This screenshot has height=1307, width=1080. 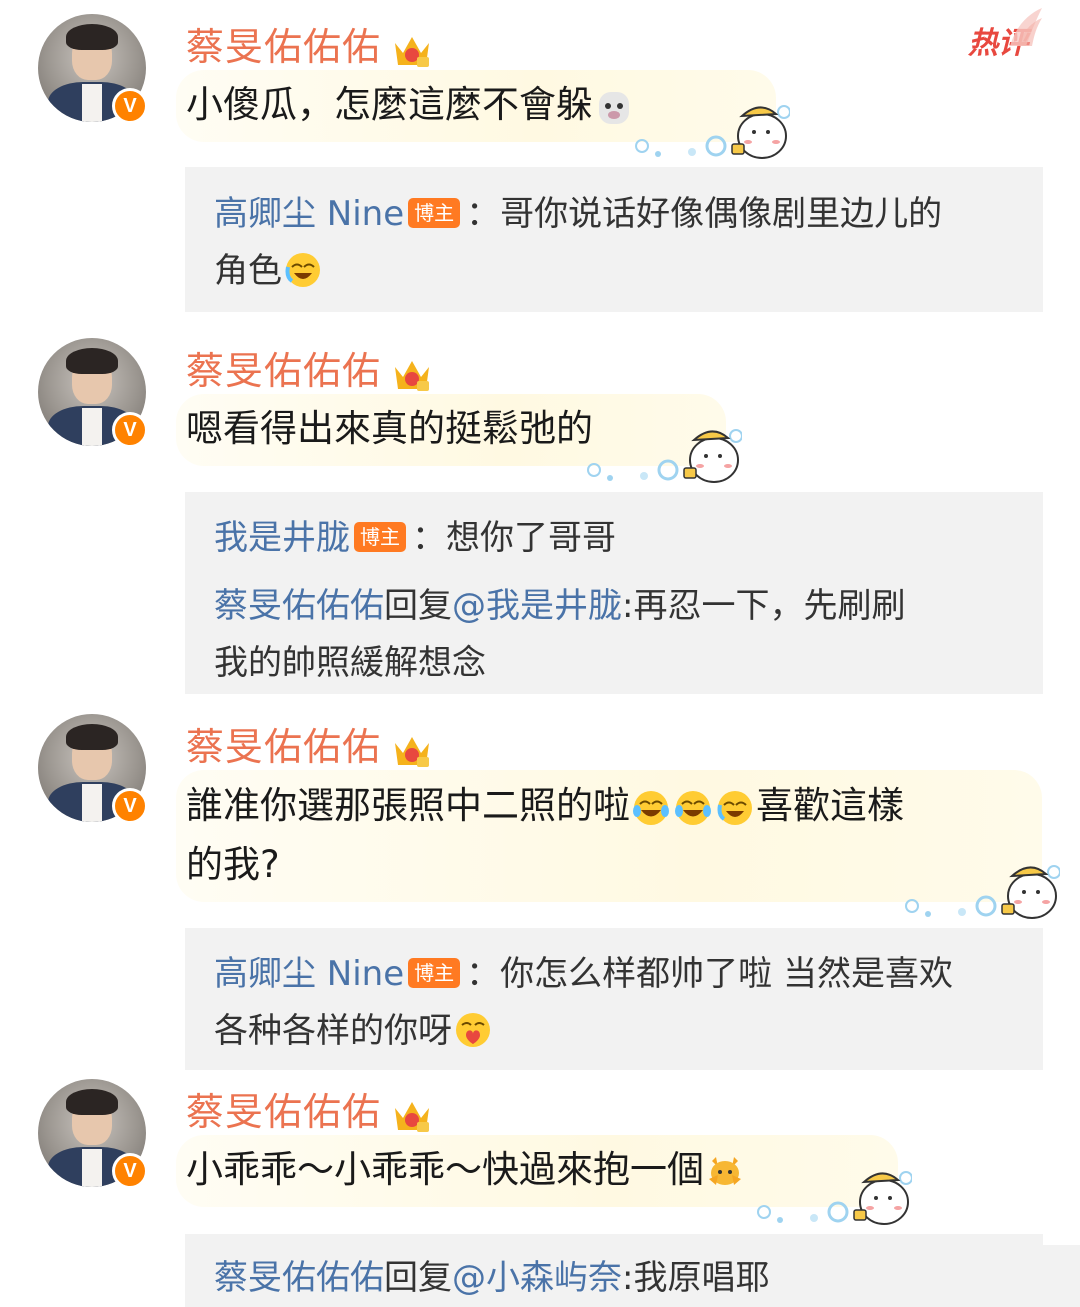 What do you see at coordinates (830, 805) in the screenshot?
I see `comment-text-line: 喜歡這樣` at bounding box center [830, 805].